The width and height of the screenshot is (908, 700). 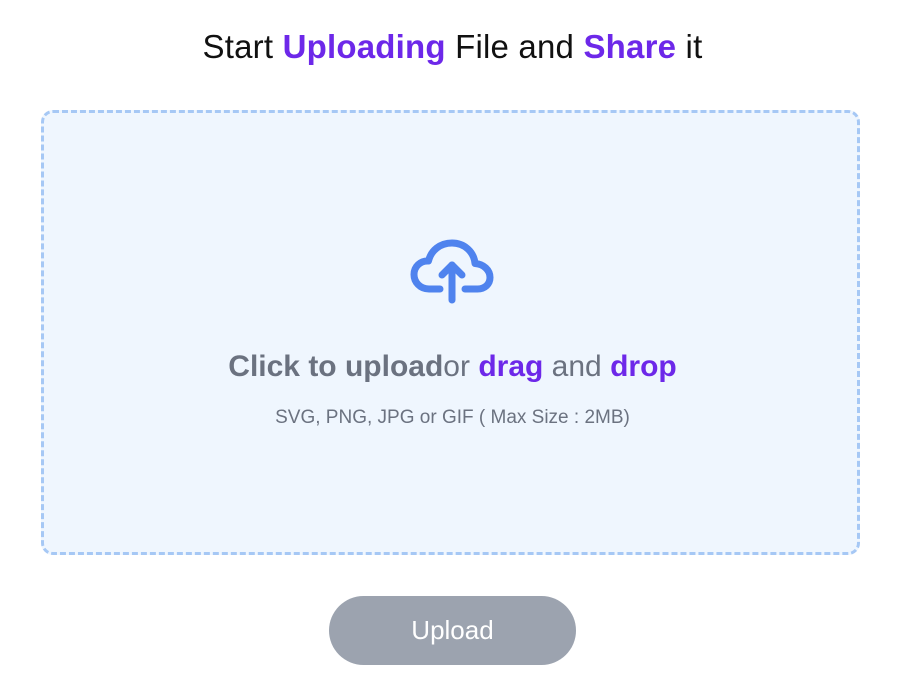 I want to click on file-type-hint: SVG, PNG, JPG or GIF ( Max Size : 2MB), so click(x=452, y=417).